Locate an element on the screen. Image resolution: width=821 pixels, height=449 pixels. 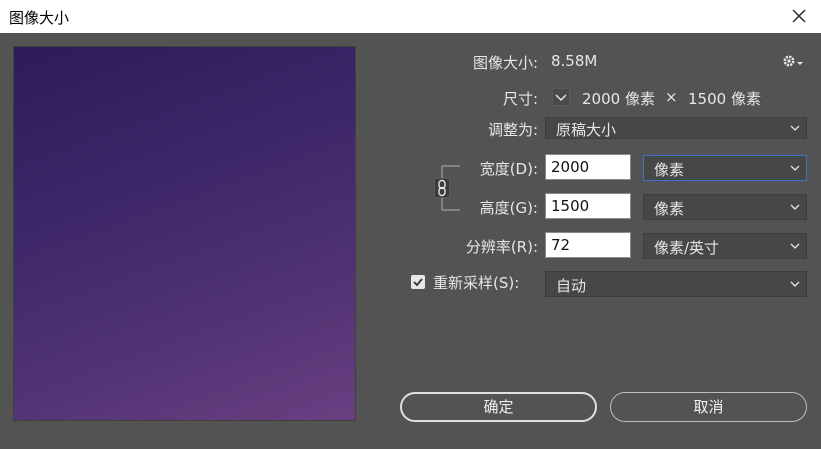
resample-select: 自动 is located at coordinates (676, 284).